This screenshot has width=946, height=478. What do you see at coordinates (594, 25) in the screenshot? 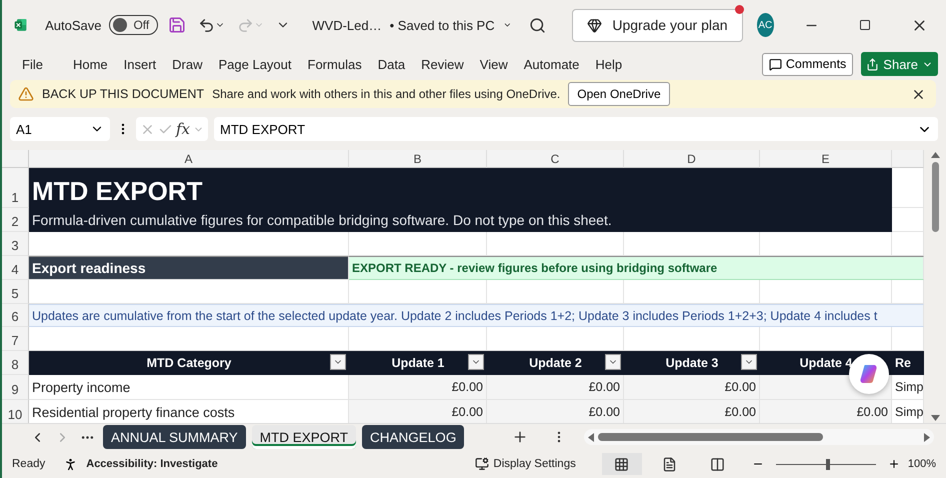
I see `gem-icon` at bounding box center [594, 25].